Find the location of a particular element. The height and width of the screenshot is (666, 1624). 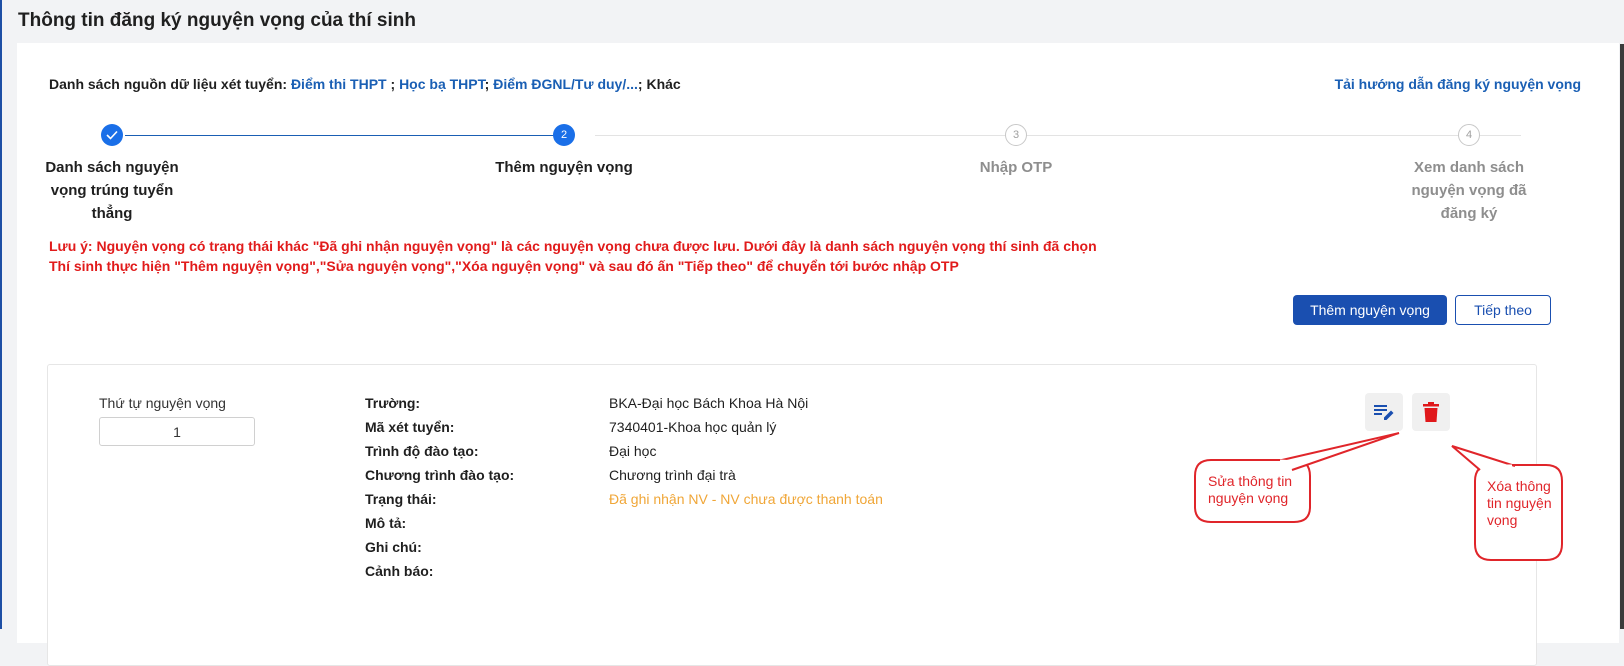

field-value-training-level: Đại học is located at coordinates (633, 451).